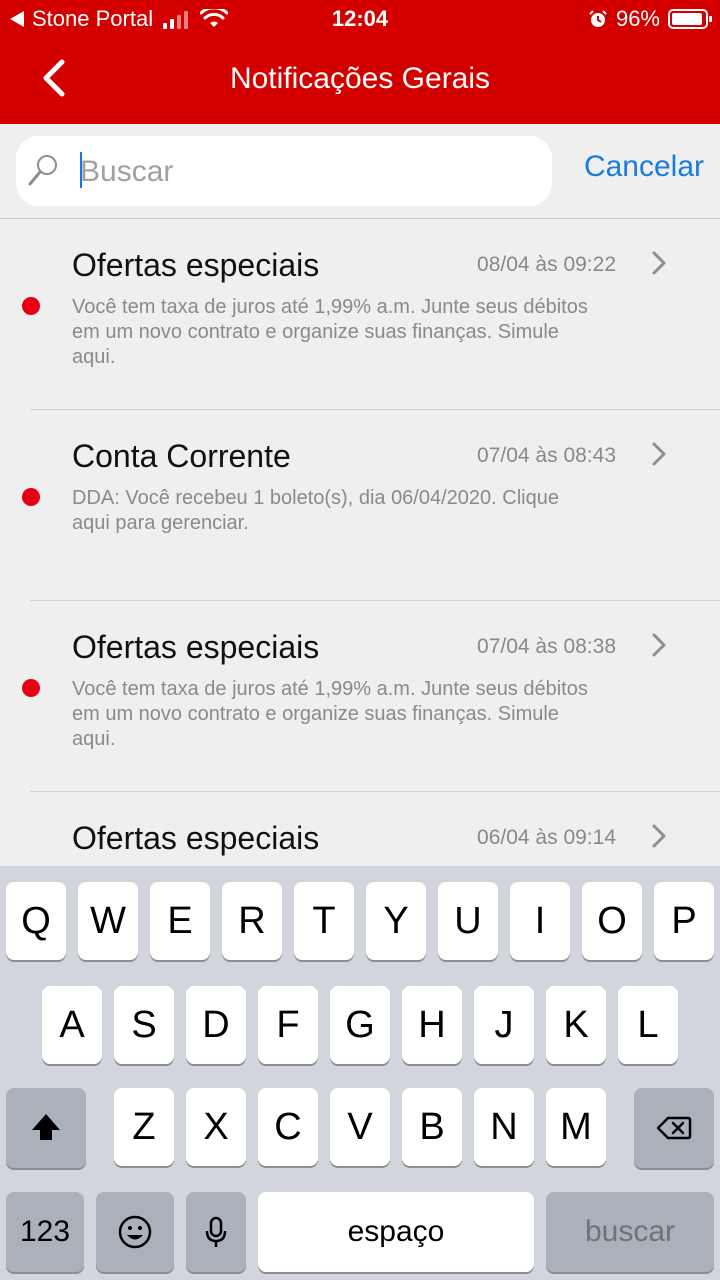 Image resolution: width=720 pixels, height=1280 pixels. I want to click on key-q: Q, so click(36, 921).